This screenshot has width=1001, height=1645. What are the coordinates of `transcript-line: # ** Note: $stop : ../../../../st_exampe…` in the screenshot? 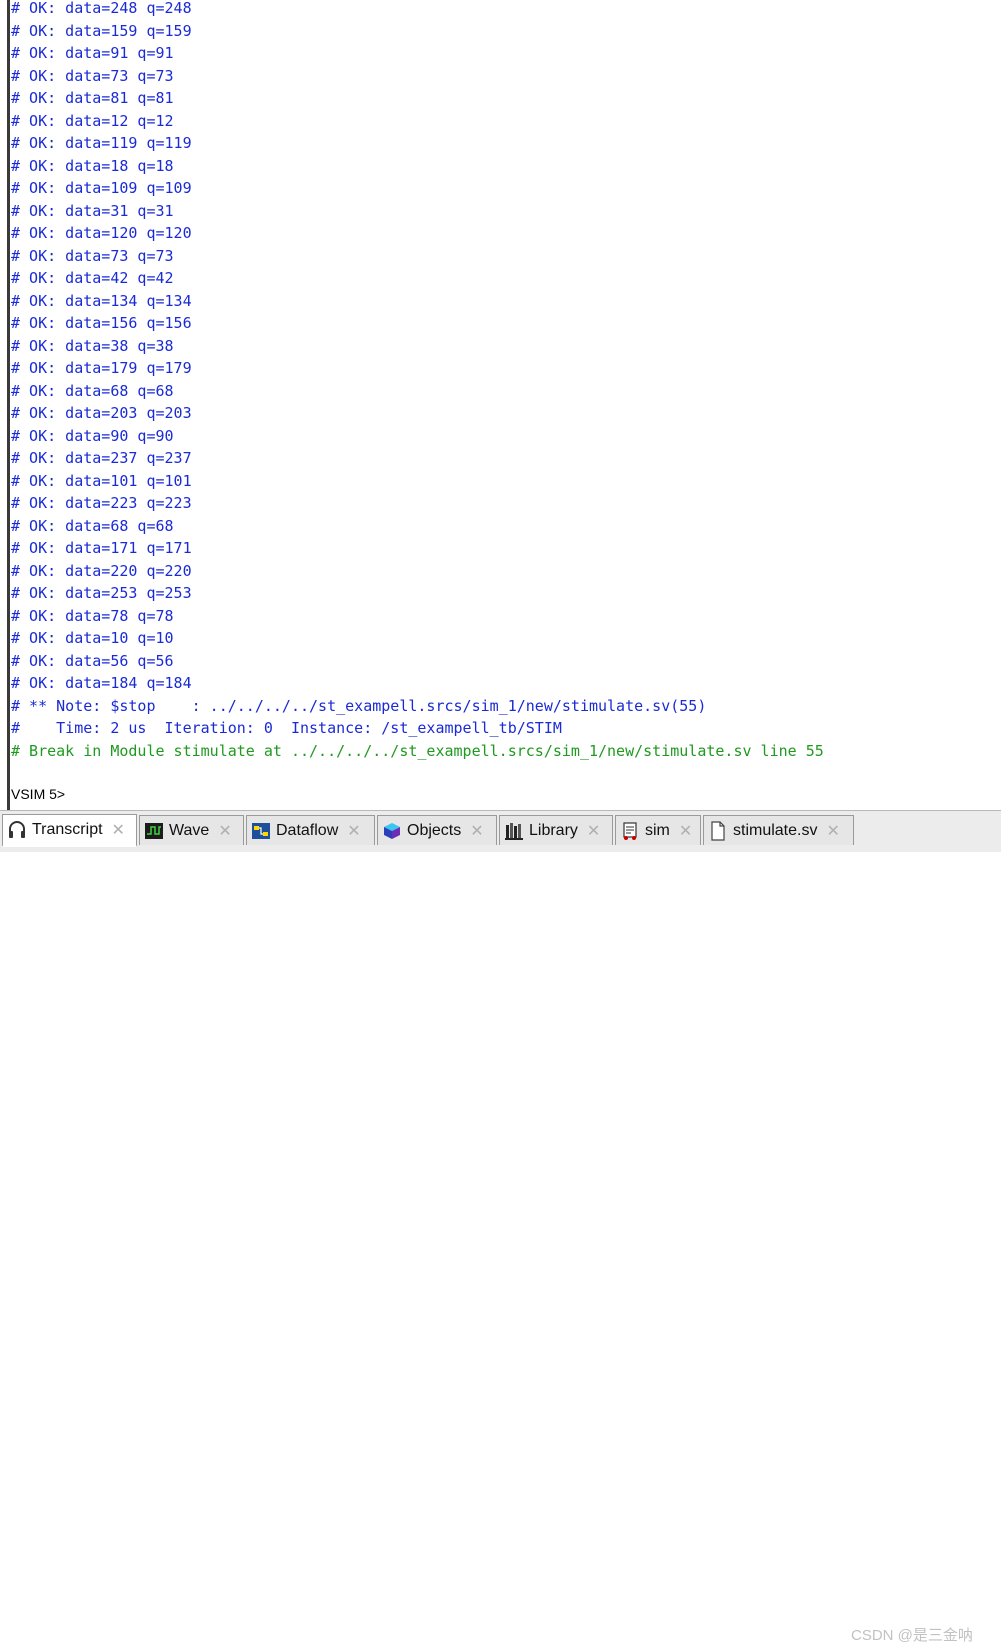 It's located at (359, 705).